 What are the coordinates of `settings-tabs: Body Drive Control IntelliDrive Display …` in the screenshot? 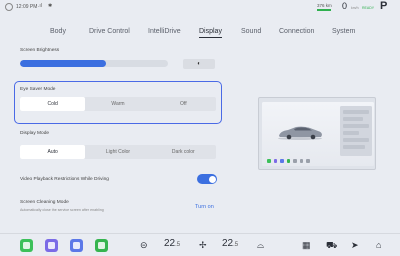 It's located at (200, 34).